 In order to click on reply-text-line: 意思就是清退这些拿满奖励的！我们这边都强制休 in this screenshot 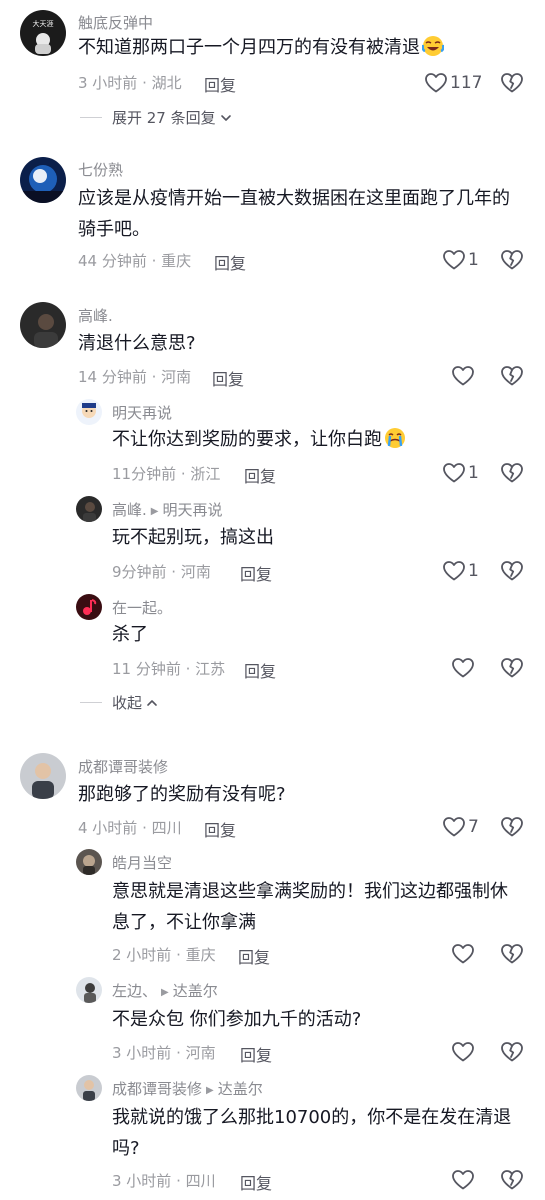, I will do `click(310, 891)`.